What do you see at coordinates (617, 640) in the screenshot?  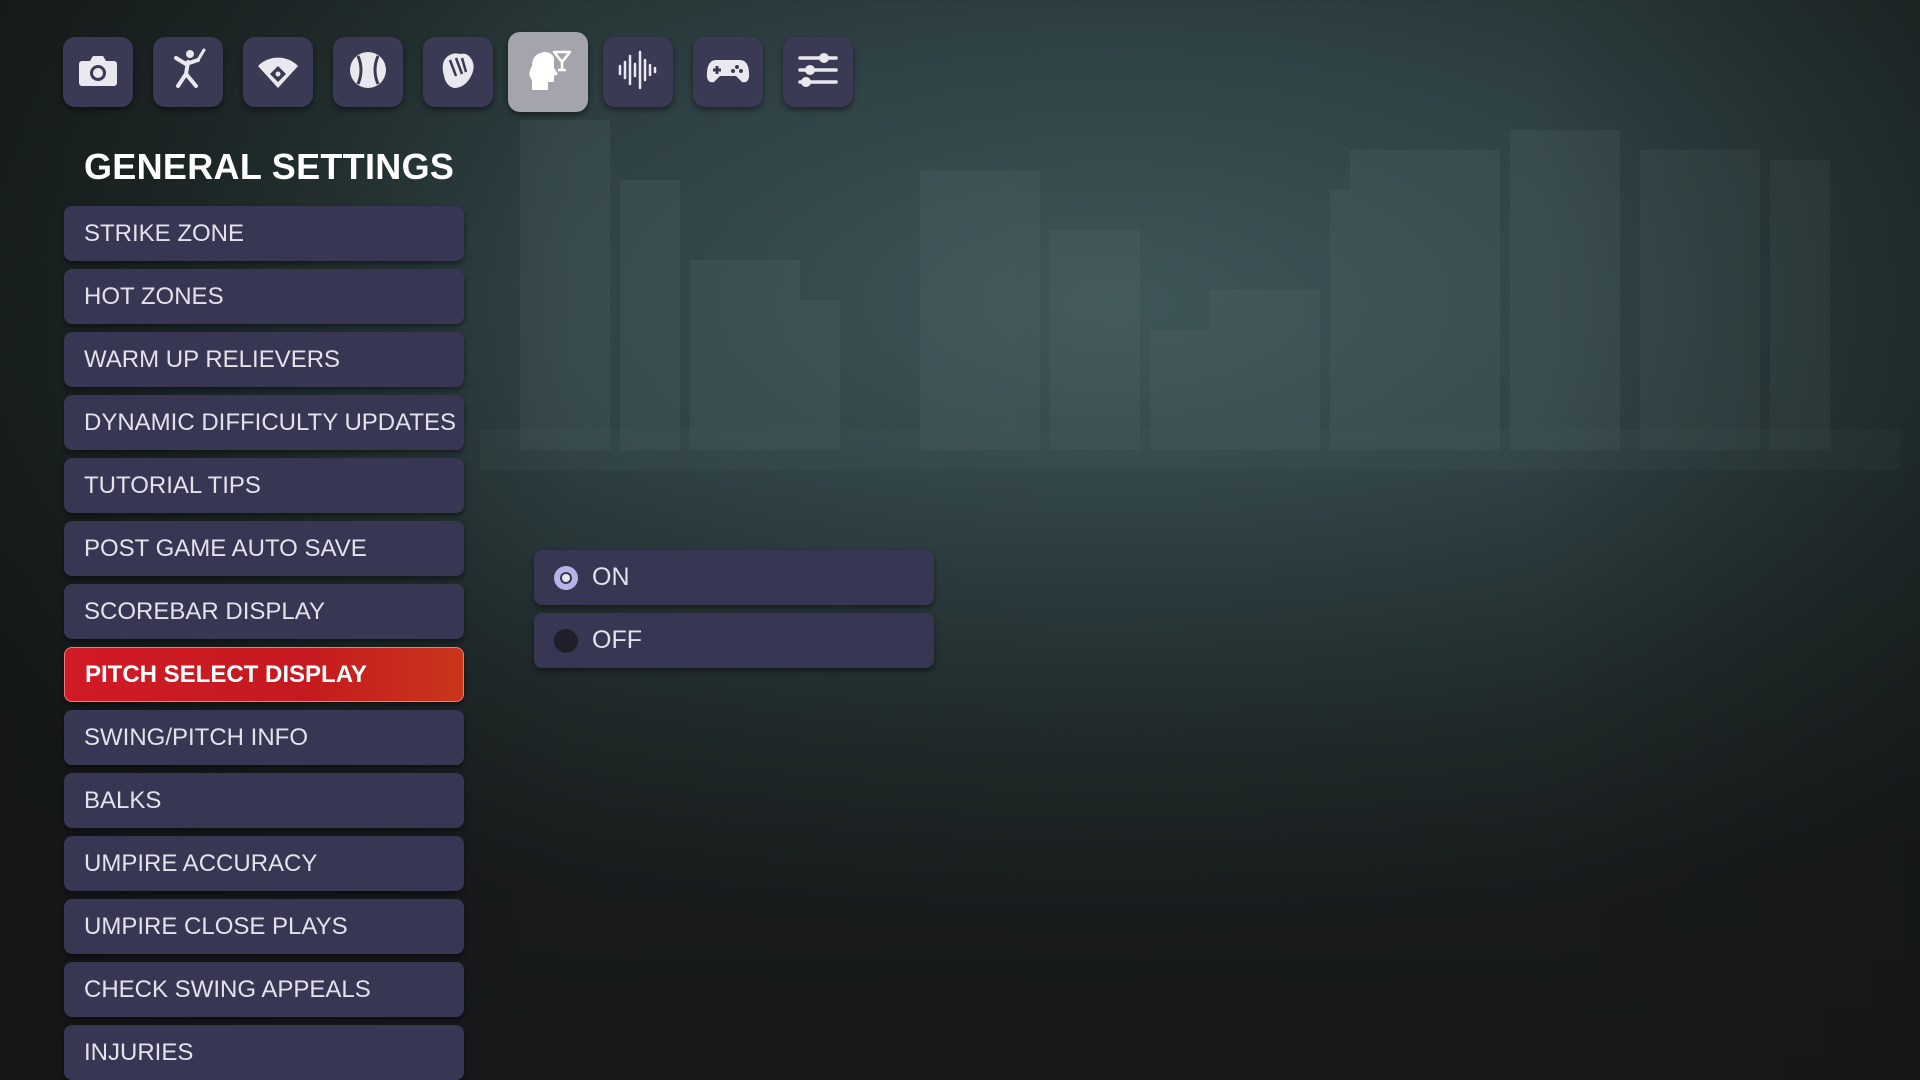 I see `option-label: OFF` at bounding box center [617, 640].